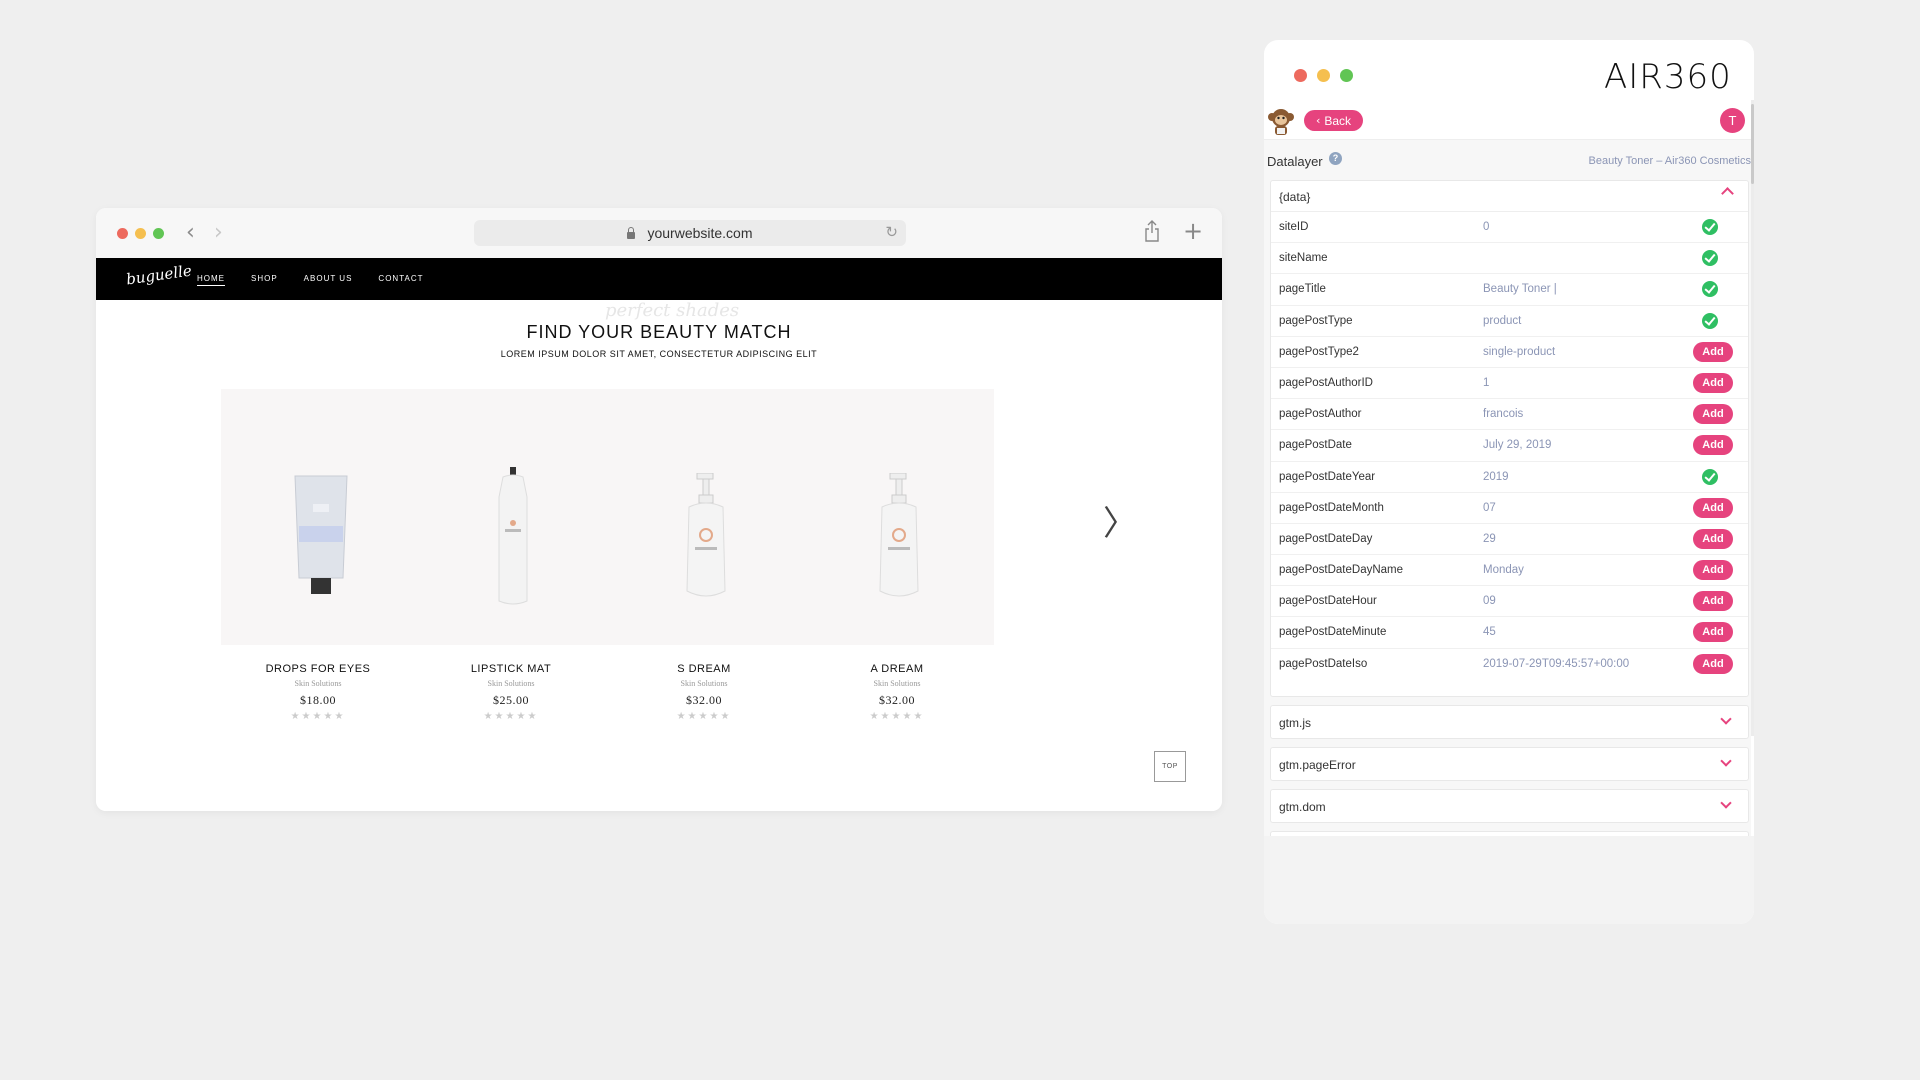  What do you see at coordinates (1509, 806) in the screenshot?
I see `event-card: gtm.dom` at bounding box center [1509, 806].